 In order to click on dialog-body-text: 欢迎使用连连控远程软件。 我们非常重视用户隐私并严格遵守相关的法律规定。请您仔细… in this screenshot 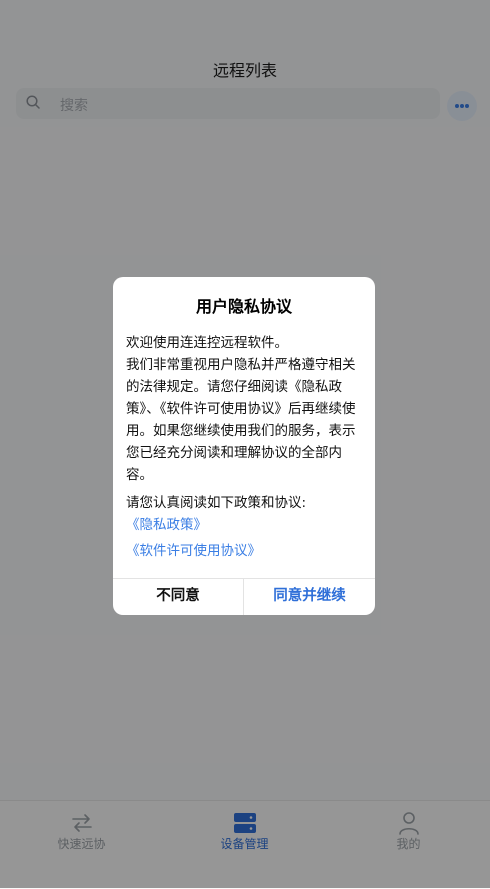, I will do `click(246, 409)`.